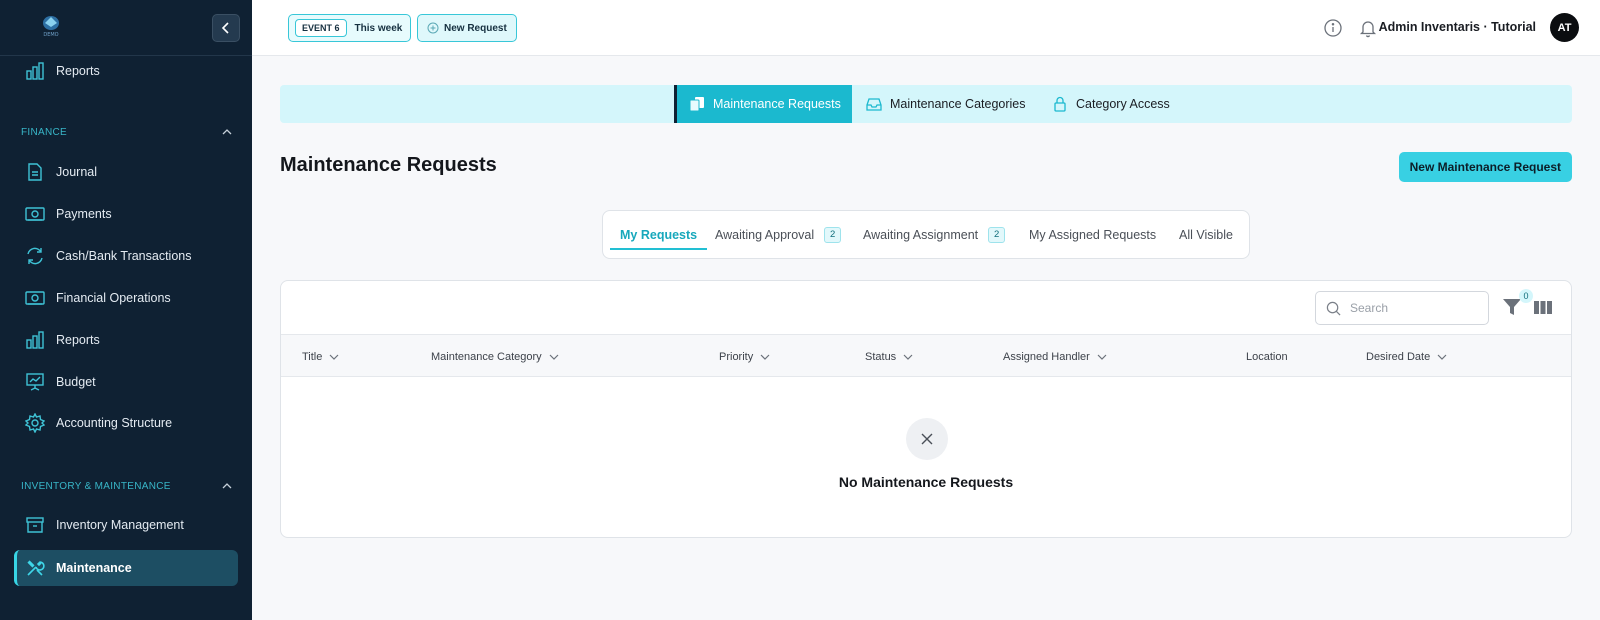 The image size is (1600, 620). Describe the element at coordinates (1415, 308) in the screenshot. I see `search-input` at that location.